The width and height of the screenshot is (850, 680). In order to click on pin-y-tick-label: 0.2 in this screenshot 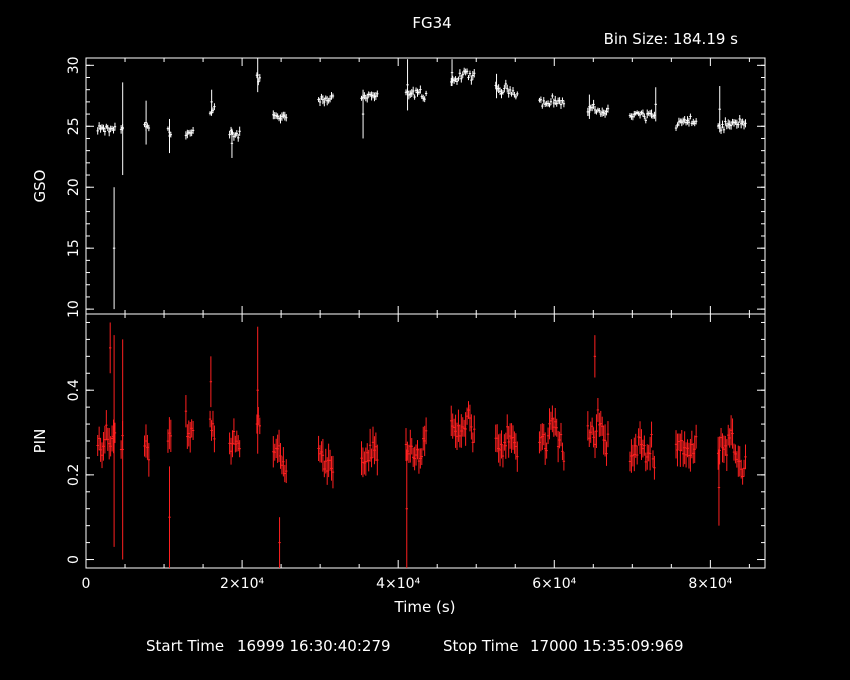, I will do `click(74, 475)`.